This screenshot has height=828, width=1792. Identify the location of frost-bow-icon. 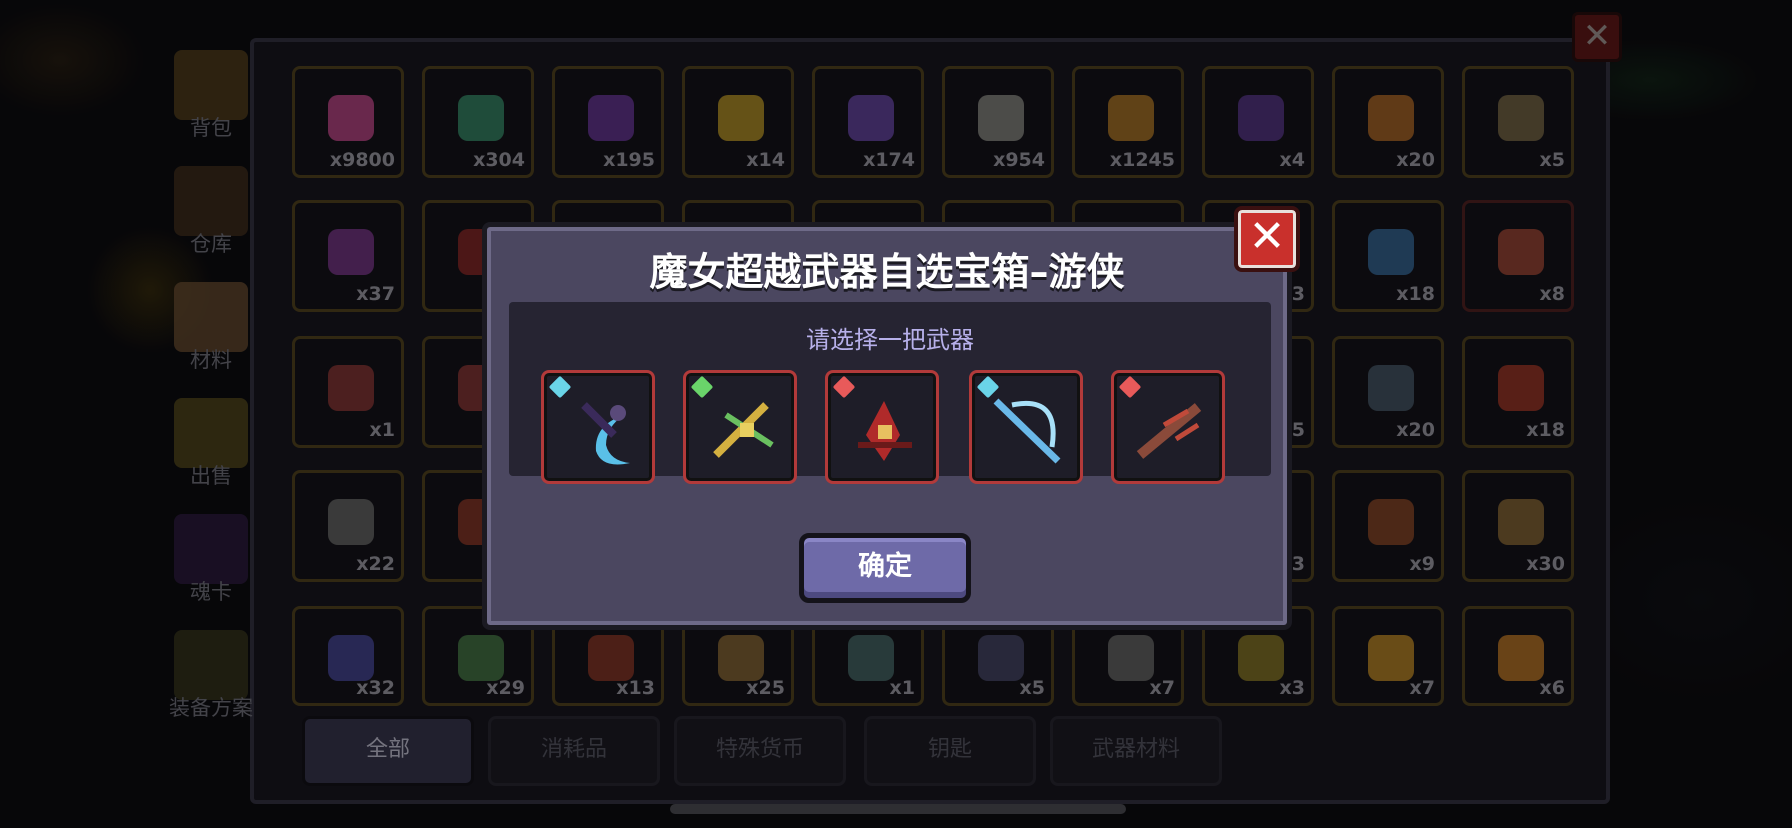
(1027, 431).